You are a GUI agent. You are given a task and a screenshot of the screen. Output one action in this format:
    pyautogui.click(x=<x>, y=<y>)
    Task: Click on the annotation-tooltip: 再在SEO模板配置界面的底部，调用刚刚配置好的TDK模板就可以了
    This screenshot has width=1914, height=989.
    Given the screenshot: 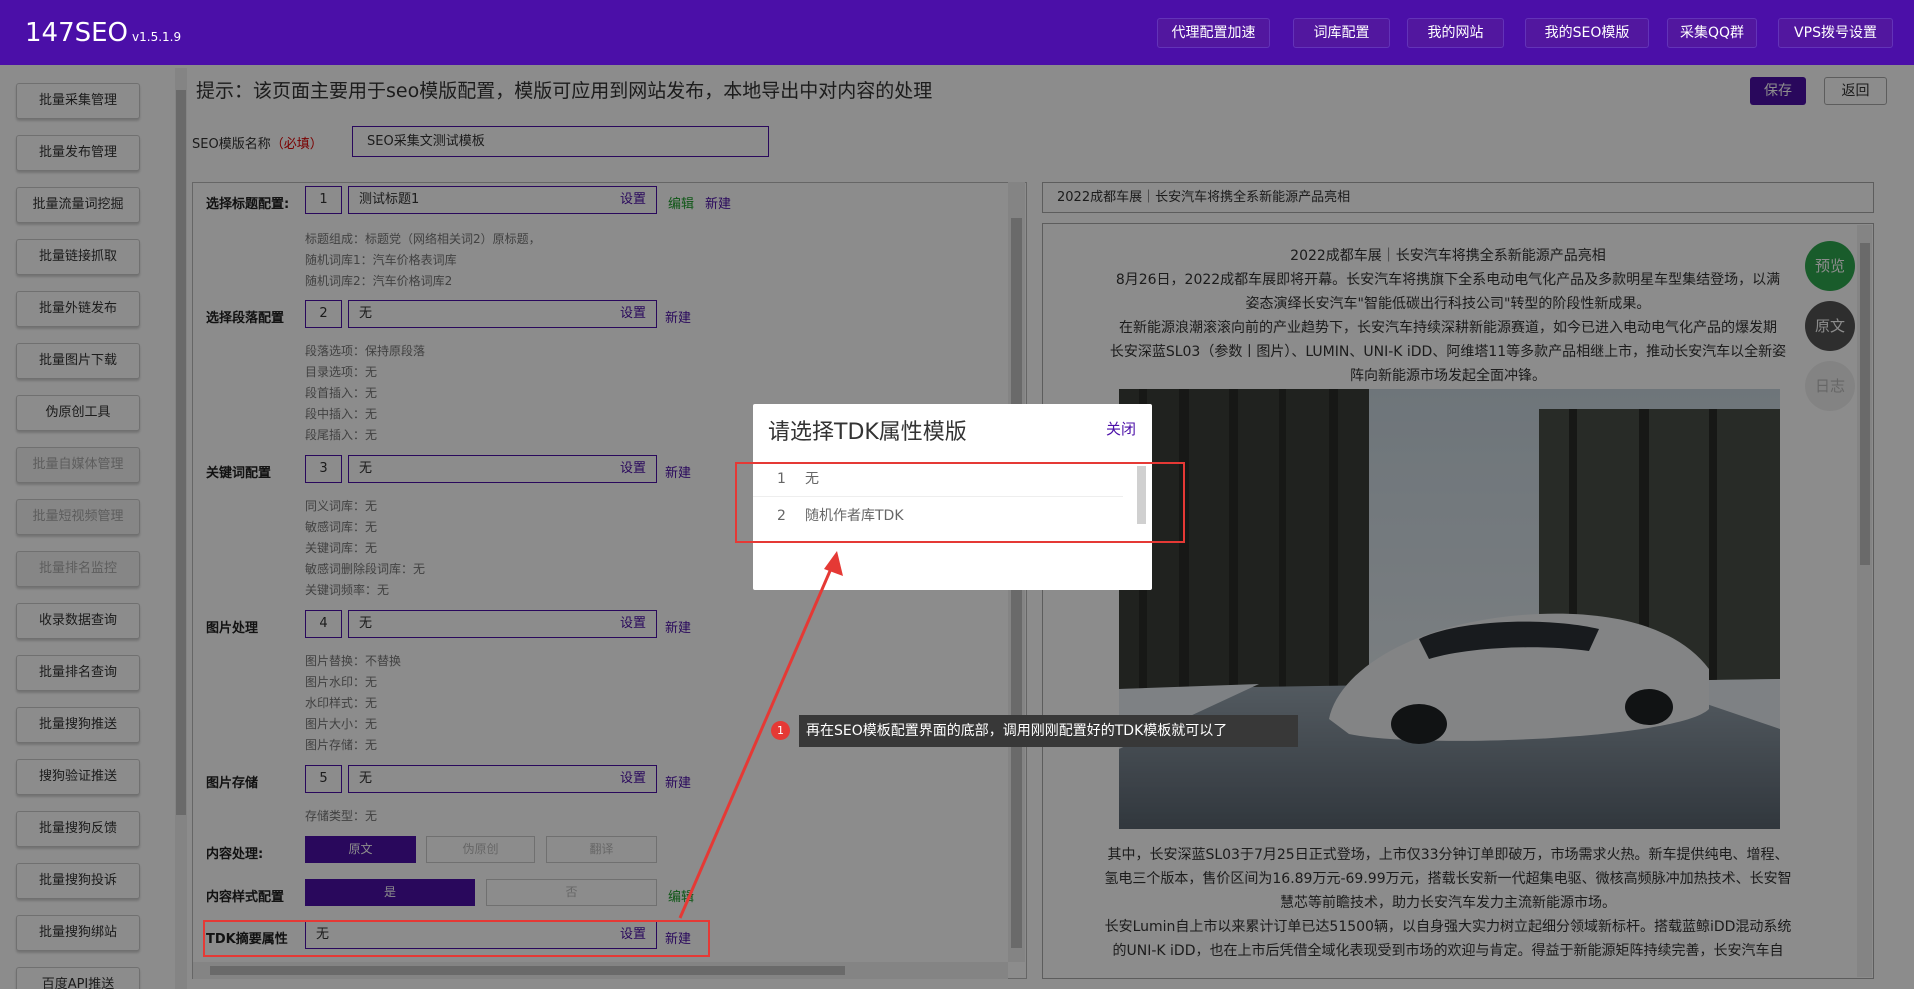 What is the action you would take?
    pyautogui.click(x=1048, y=731)
    